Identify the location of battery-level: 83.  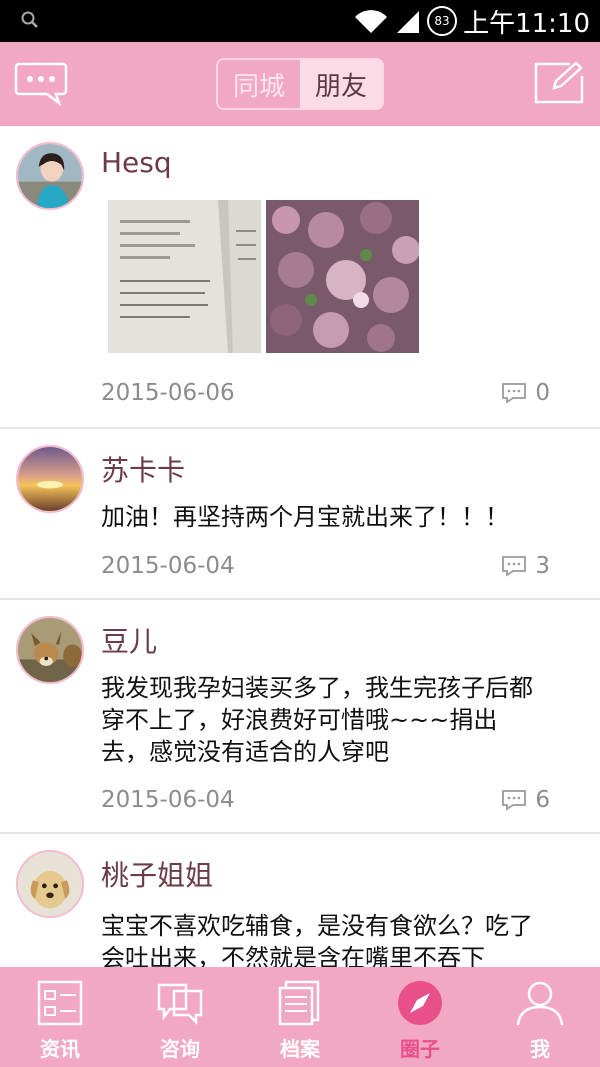
(442, 21).